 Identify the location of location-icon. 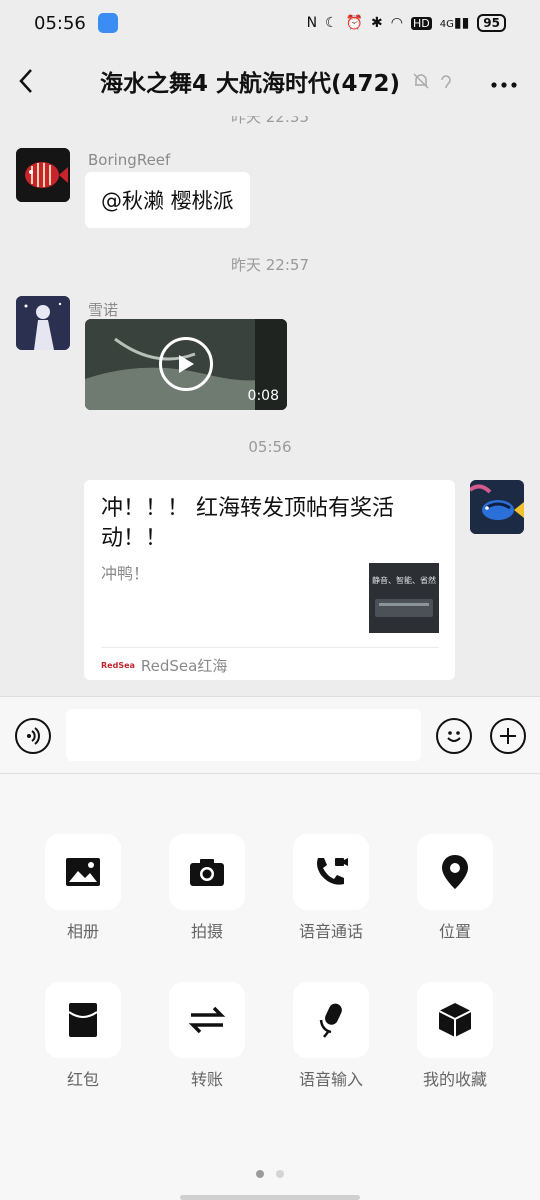
(455, 872).